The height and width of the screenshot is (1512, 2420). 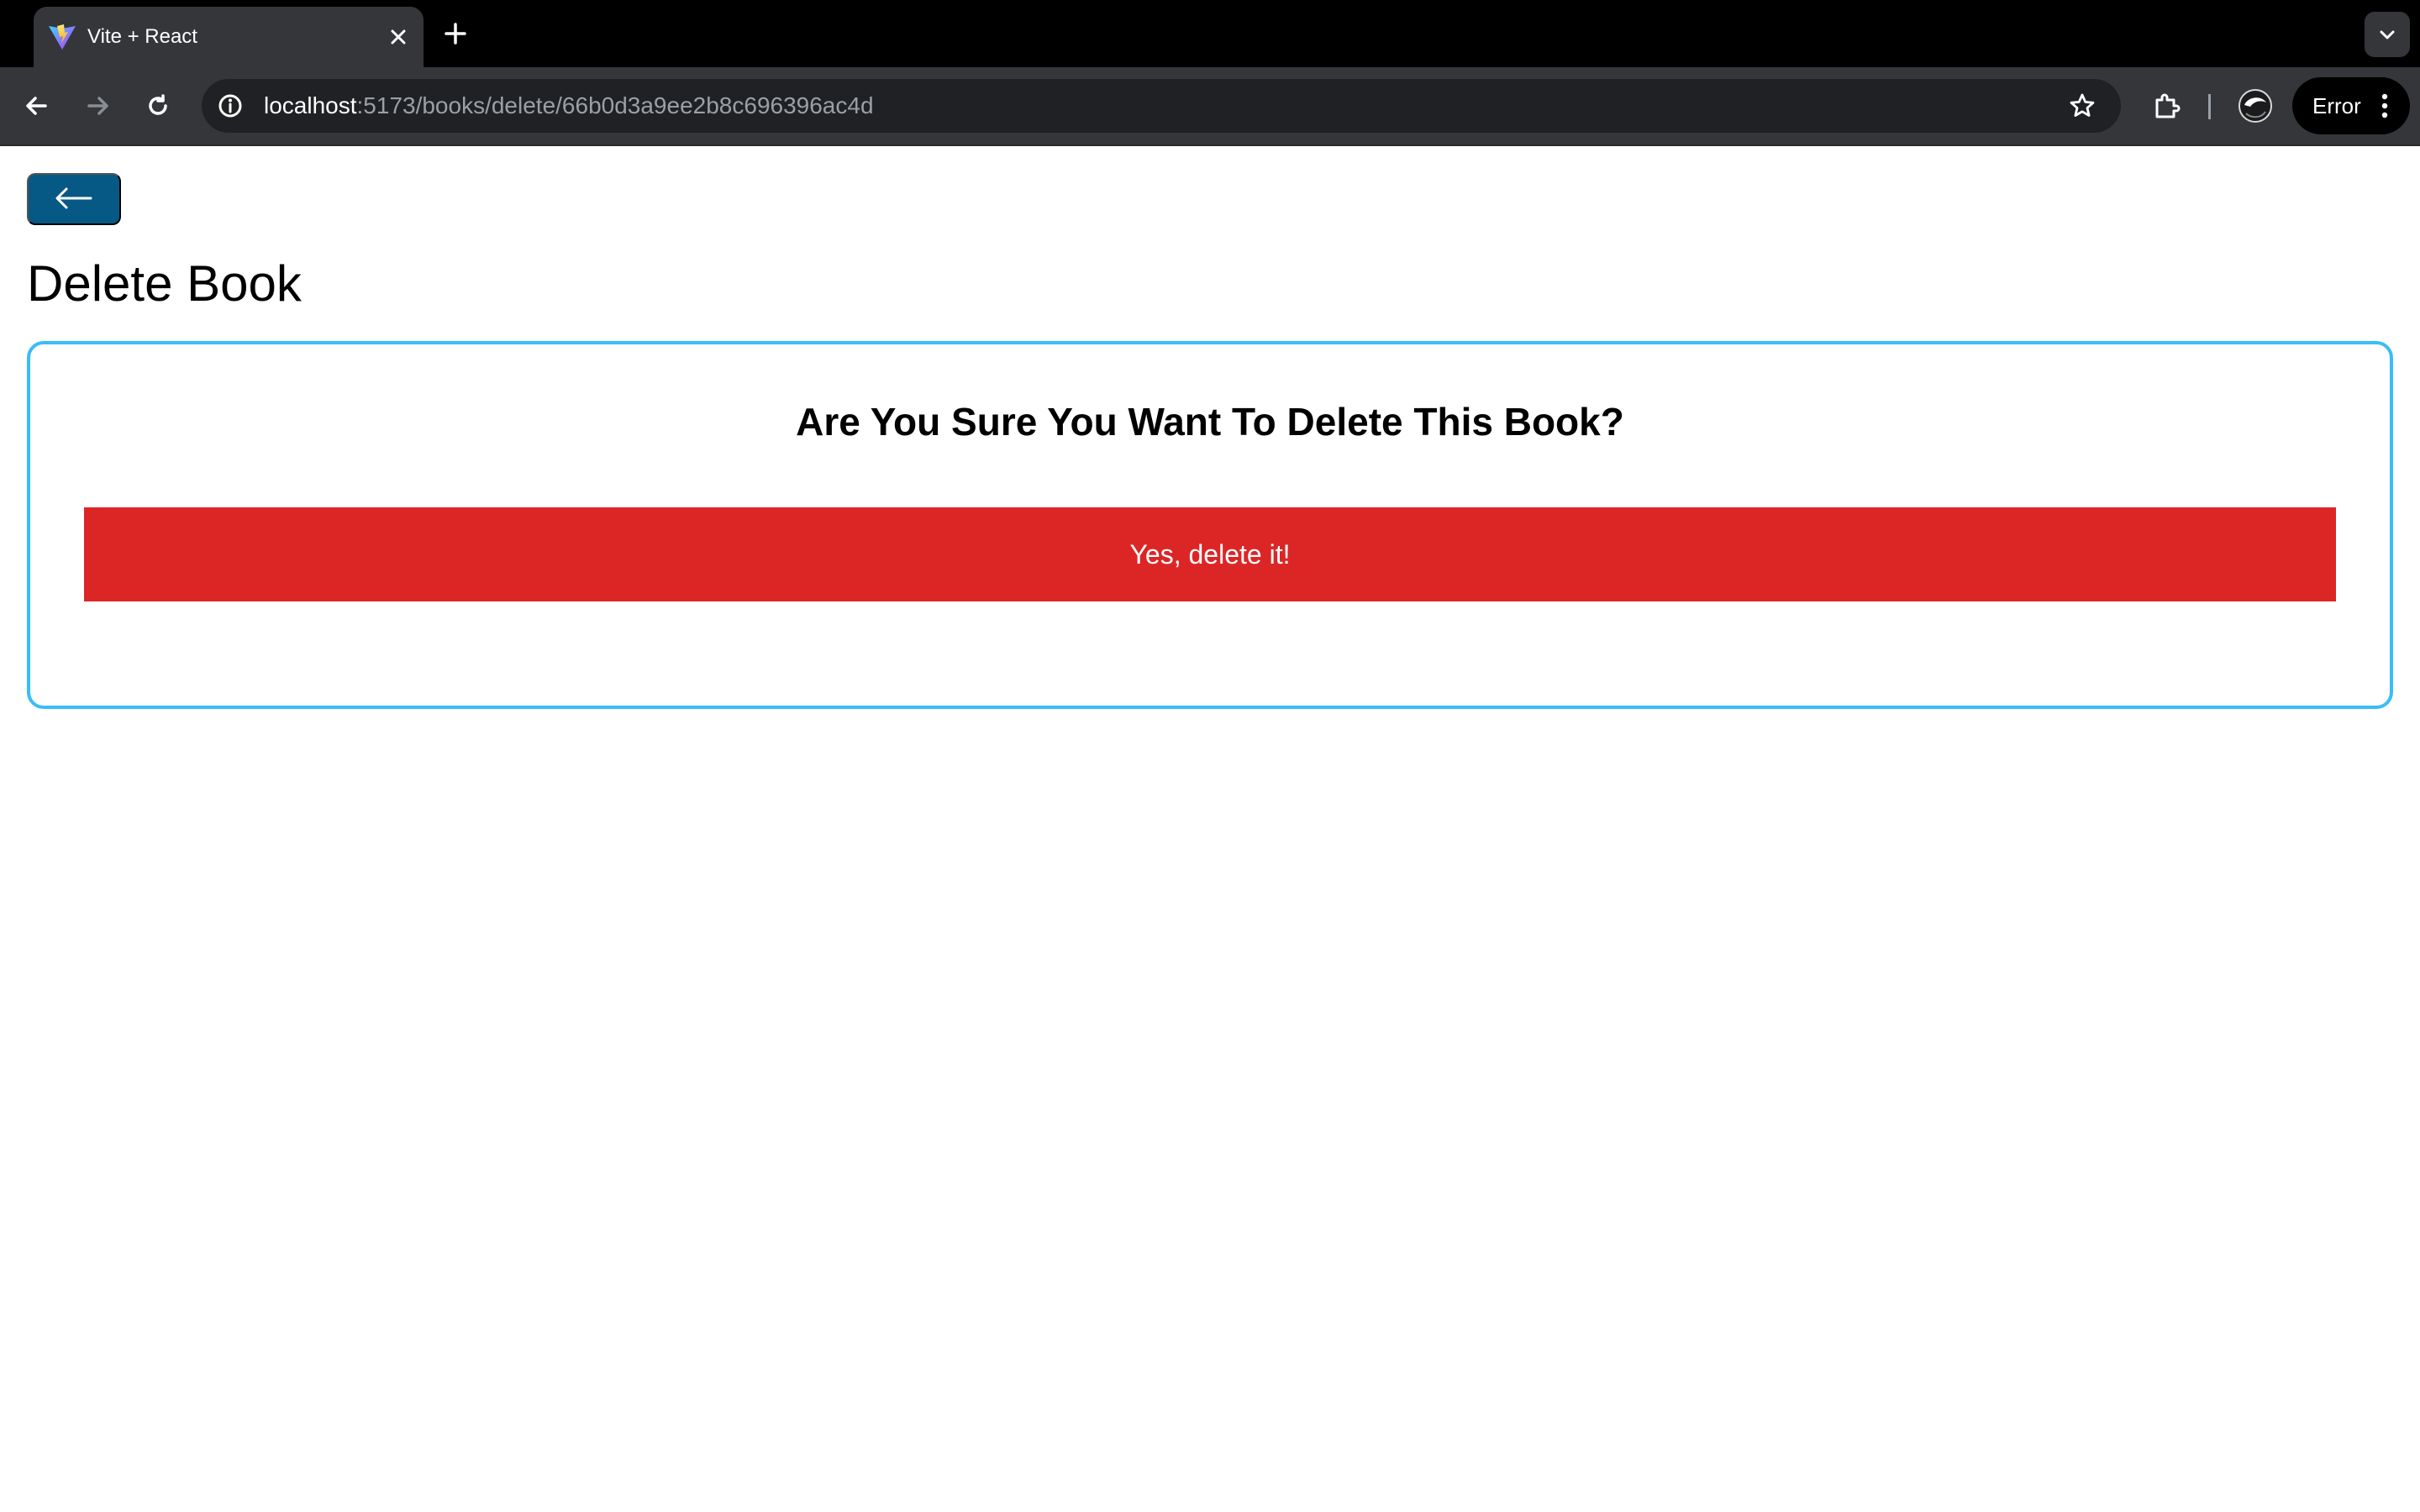 I want to click on new-tab-icon, so click(x=455, y=33).